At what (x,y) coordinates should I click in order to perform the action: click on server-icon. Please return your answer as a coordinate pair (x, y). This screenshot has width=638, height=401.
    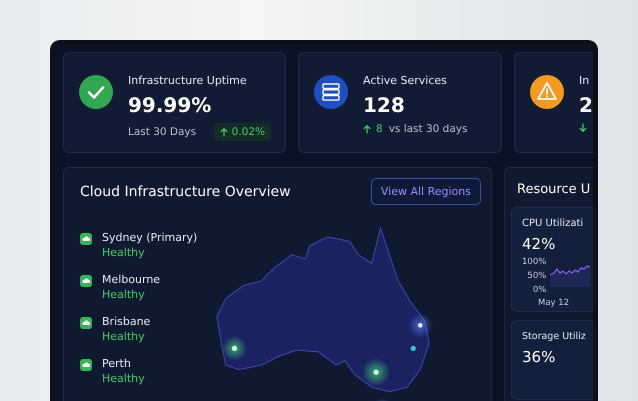
    Looking at the image, I should click on (331, 92).